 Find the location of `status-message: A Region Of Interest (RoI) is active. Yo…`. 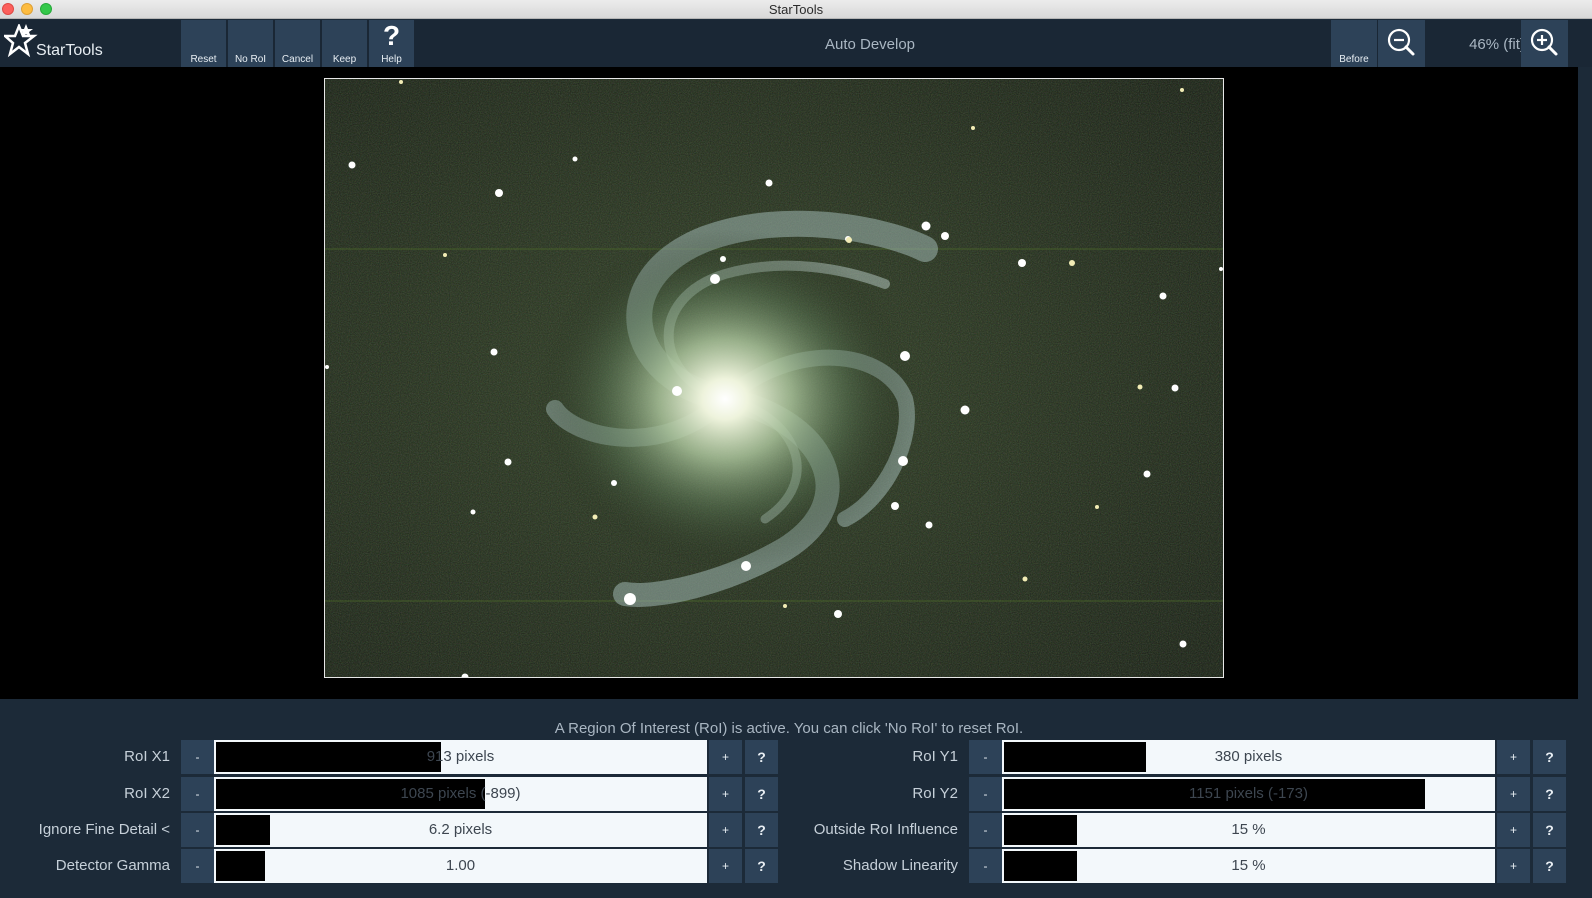

status-message: A Region Of Interest (RoI) is active. Yo… is located at coordinates (789, 728).